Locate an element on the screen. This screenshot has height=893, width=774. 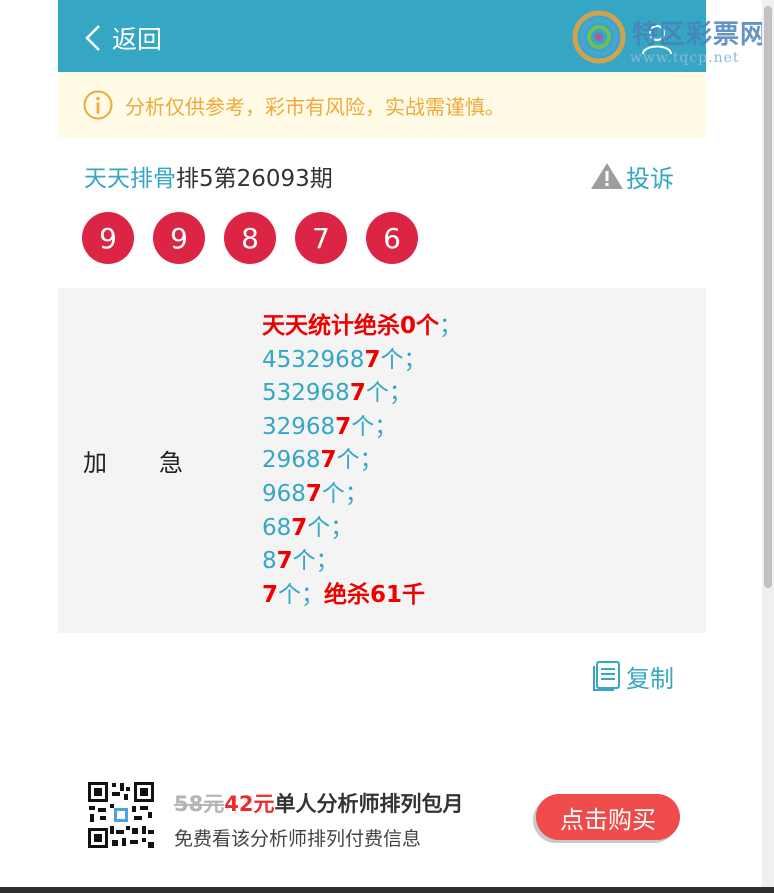
scrollbar-thumb is located at coordinates (768, 297).